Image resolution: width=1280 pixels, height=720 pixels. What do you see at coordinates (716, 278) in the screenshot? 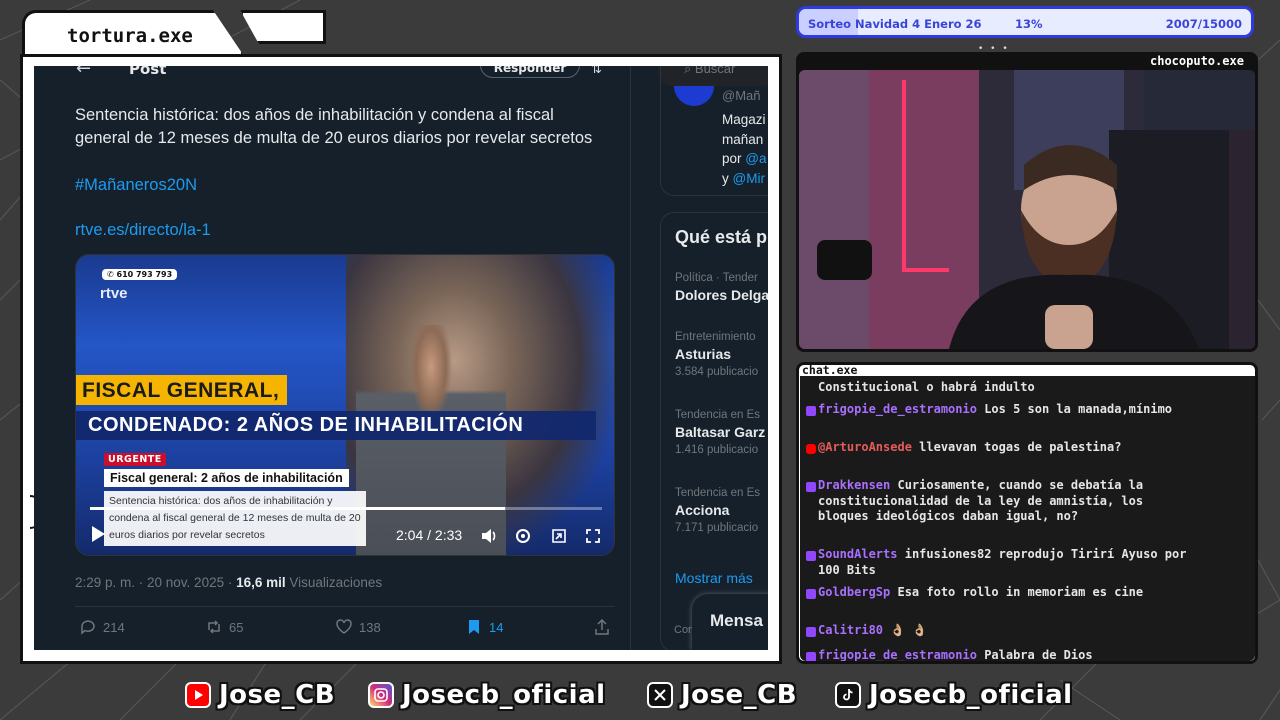
I see `trend-category: Política · Tender` at bounding box center [716, 278].